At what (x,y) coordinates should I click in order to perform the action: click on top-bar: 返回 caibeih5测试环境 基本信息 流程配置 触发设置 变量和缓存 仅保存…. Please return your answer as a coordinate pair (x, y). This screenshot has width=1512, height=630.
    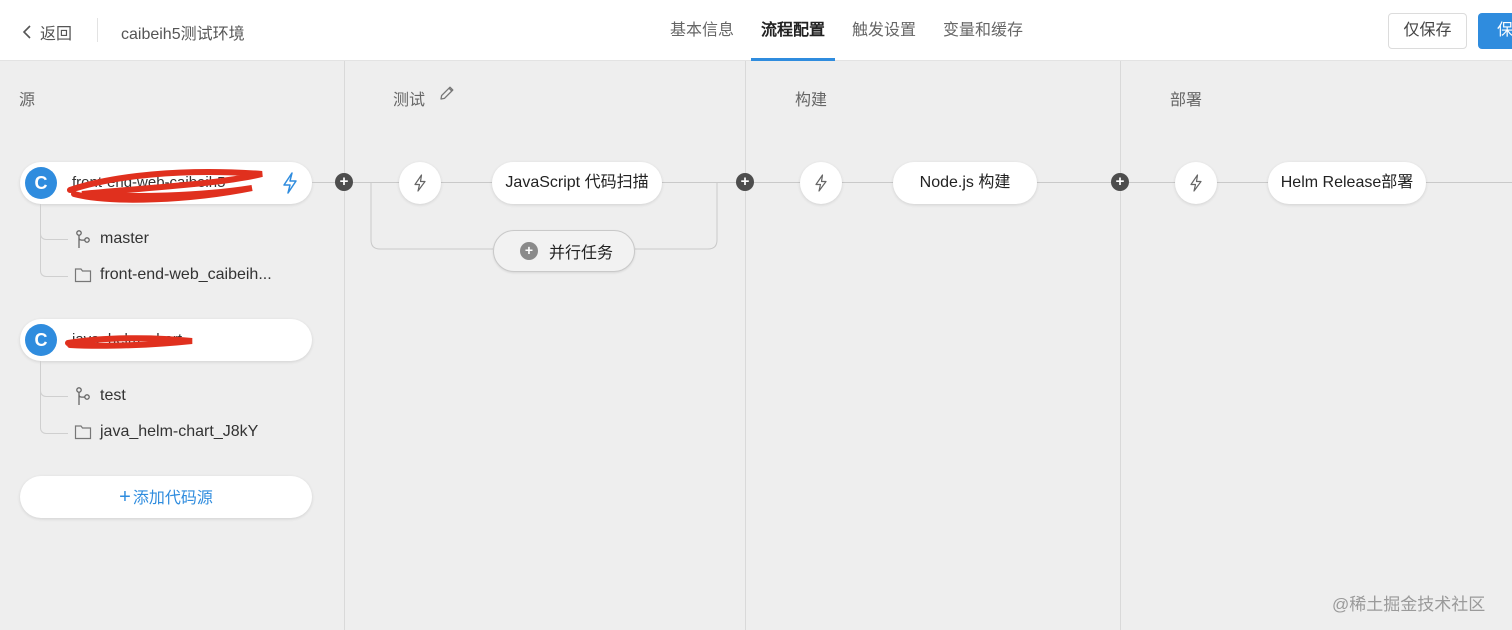
    Looking at the image, I should click on (756, 30).